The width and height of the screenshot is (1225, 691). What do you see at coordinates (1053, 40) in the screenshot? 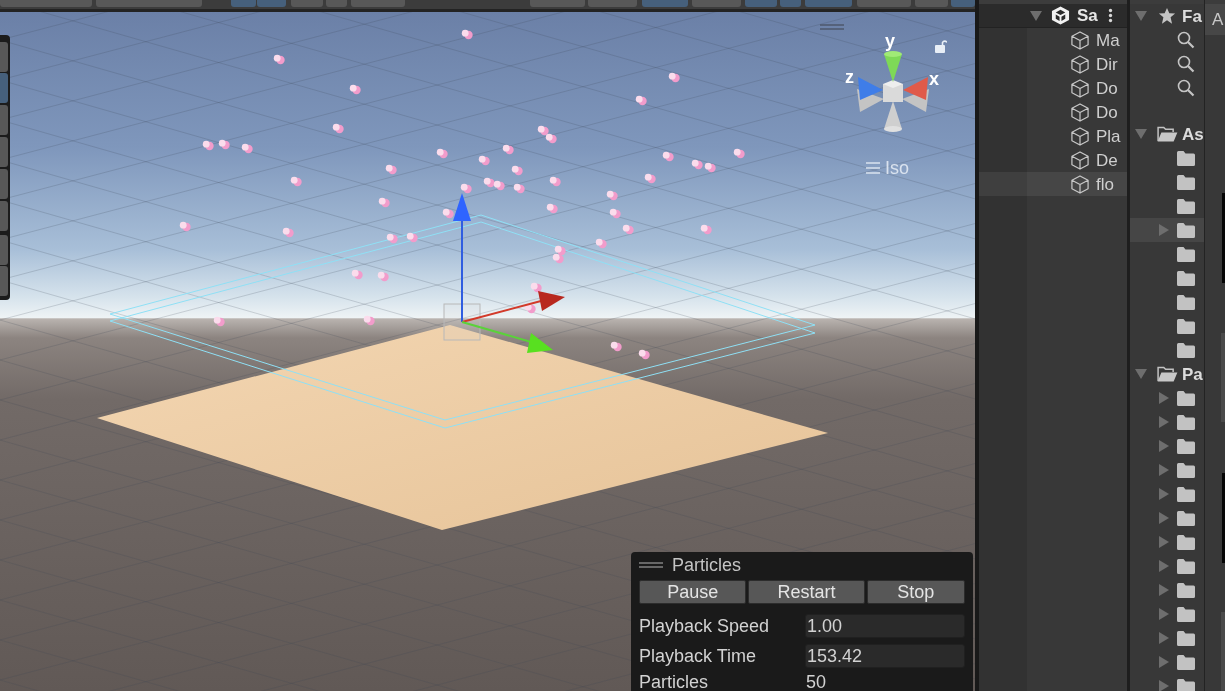
I see `hierarchy-item: Ma` at bounding box center [1053, 40].